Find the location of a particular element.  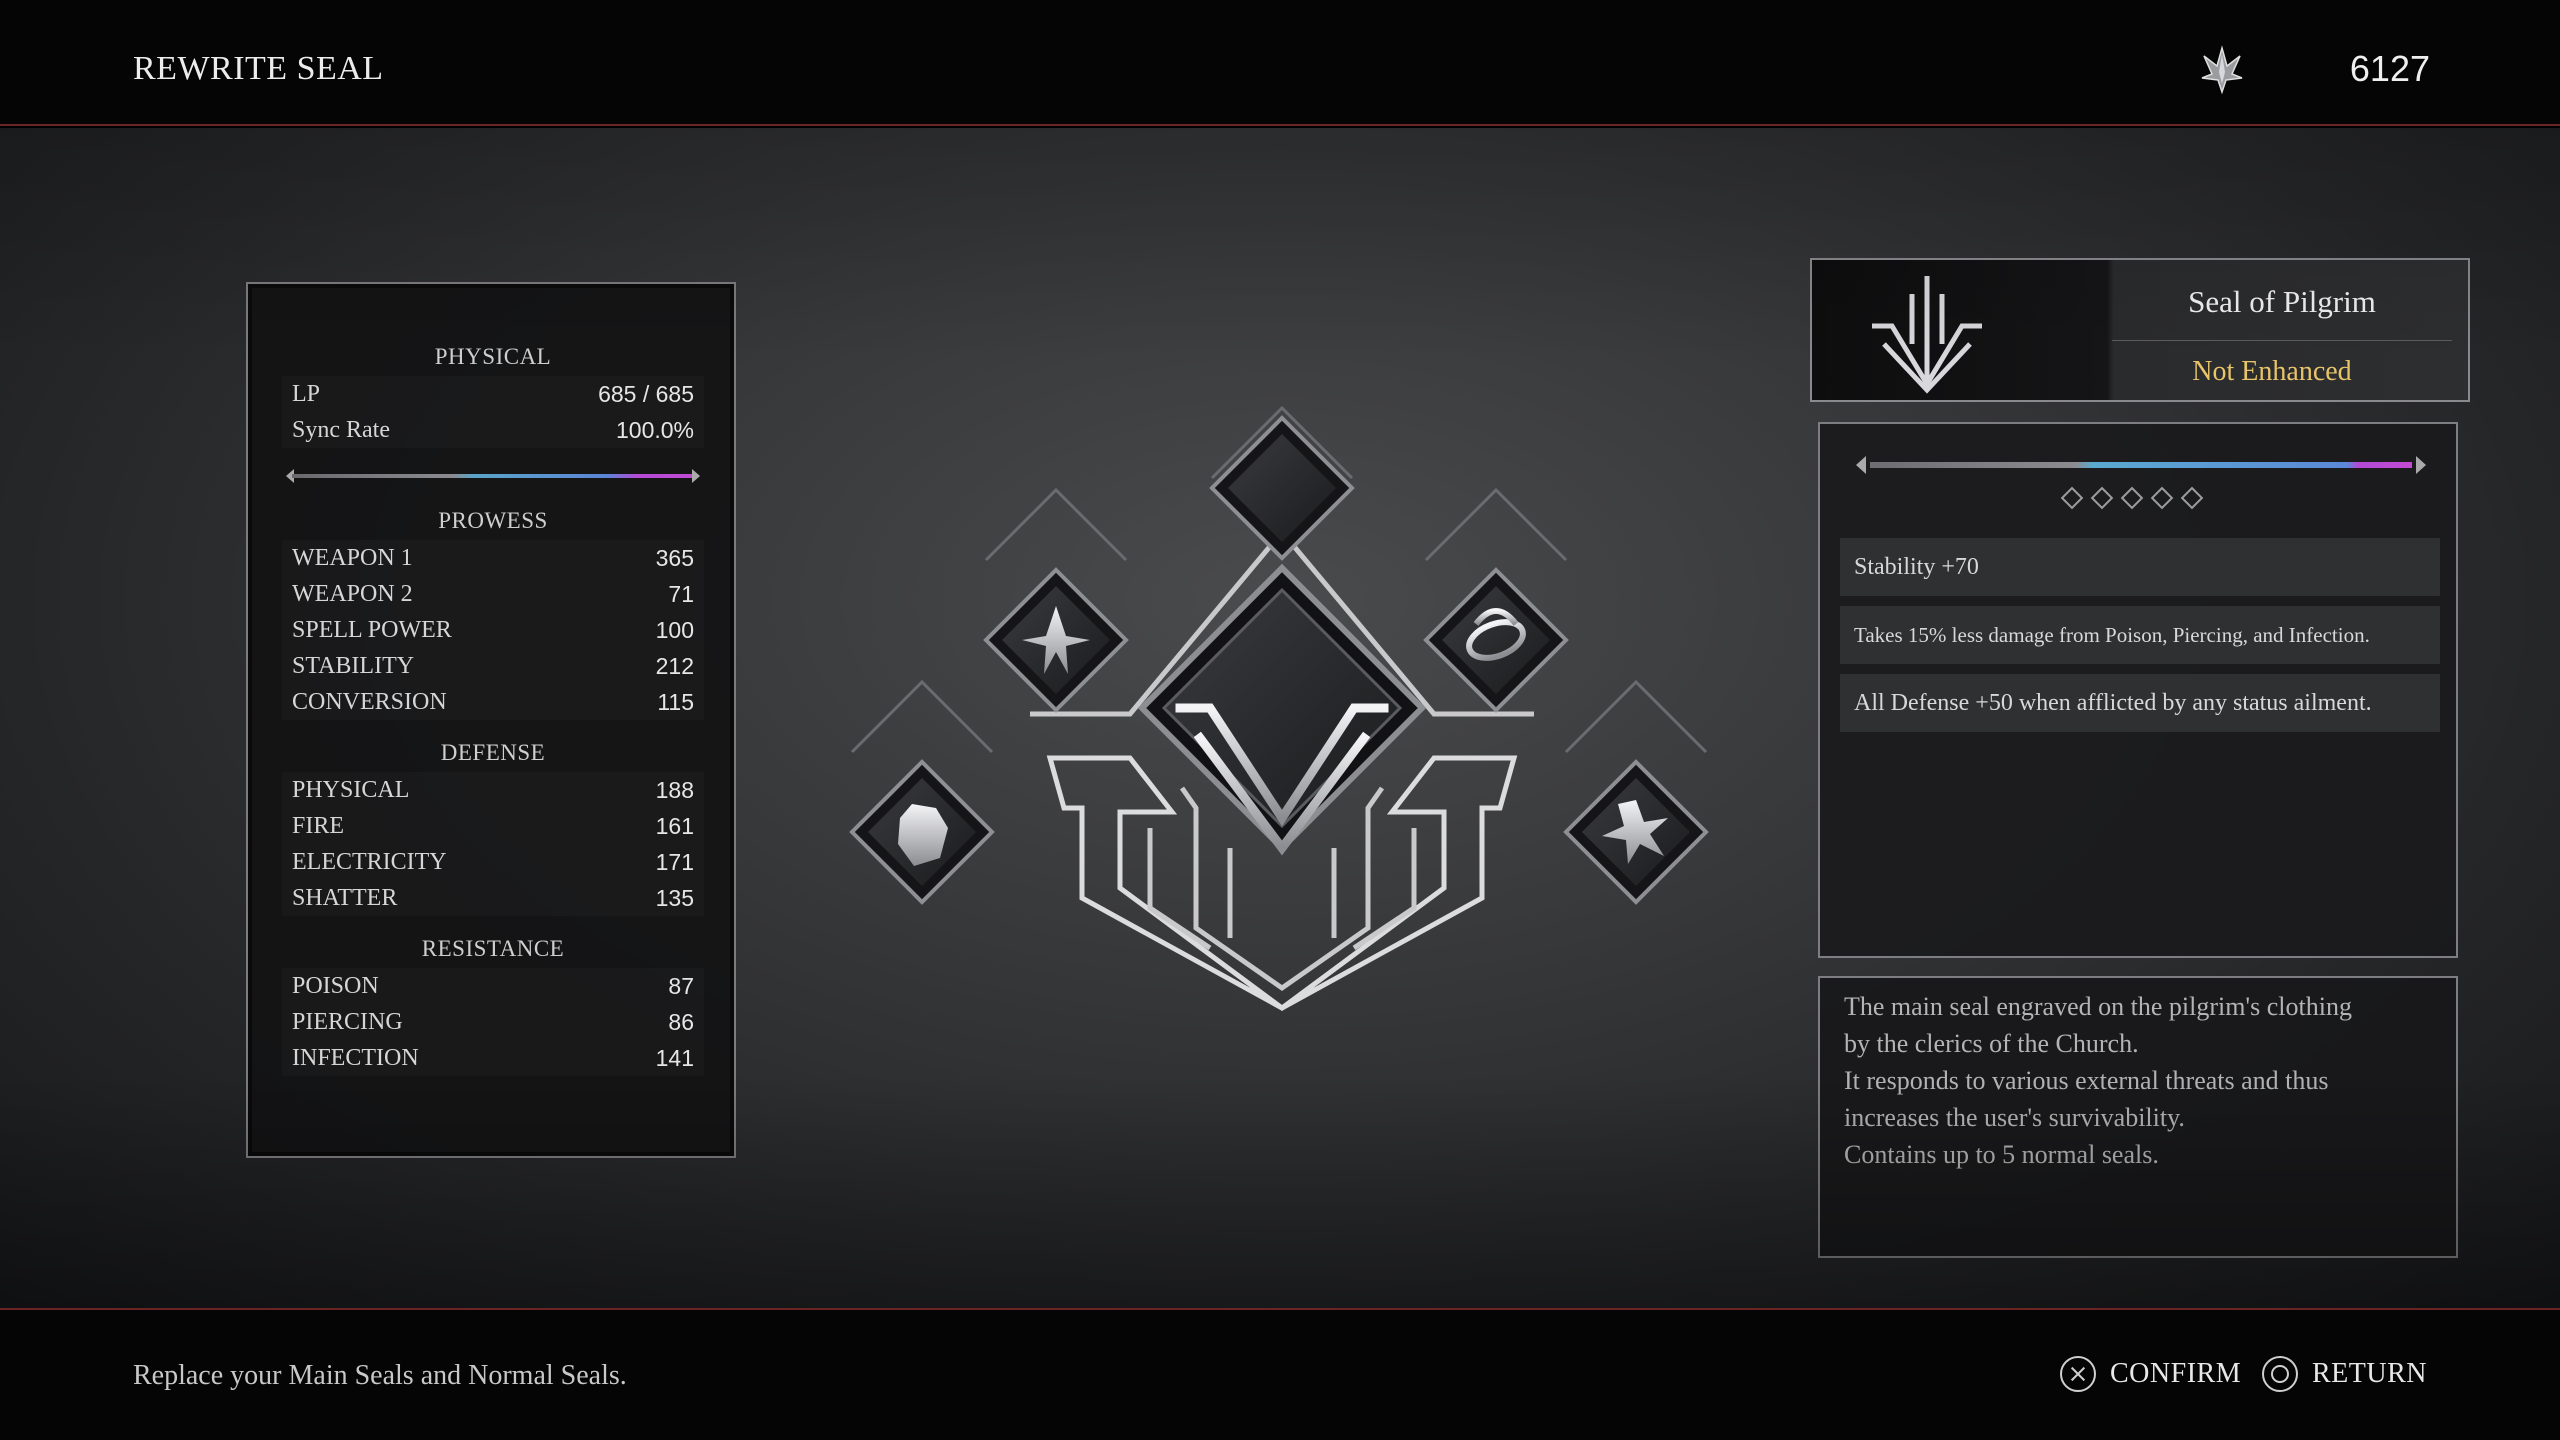

seal-header: Seal of Pilgrim Not Enhanced is located at coordinates (2140, 330).